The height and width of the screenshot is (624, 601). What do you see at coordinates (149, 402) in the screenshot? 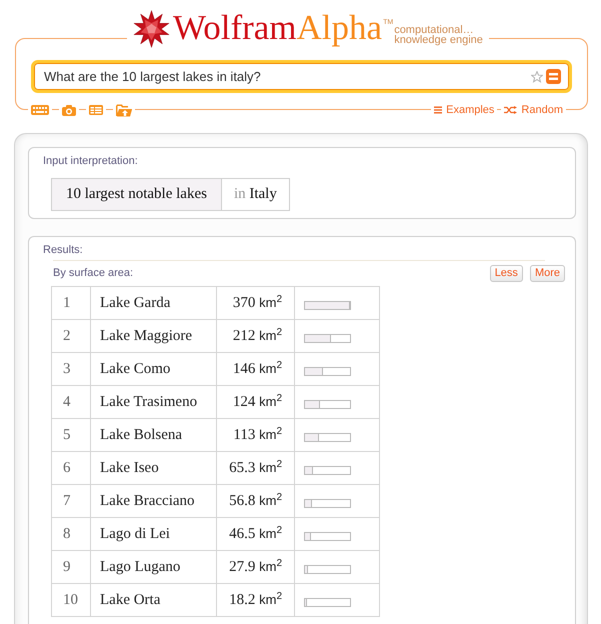
I see `lake-name: Lake Trasimeno` at bounding box center [149, 402].